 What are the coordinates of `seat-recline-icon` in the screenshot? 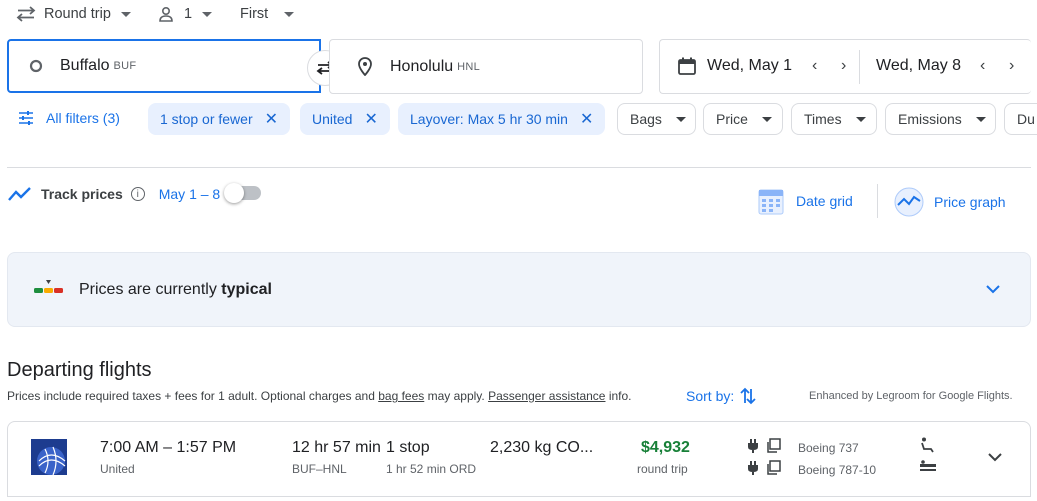 It's located at (927, 445).